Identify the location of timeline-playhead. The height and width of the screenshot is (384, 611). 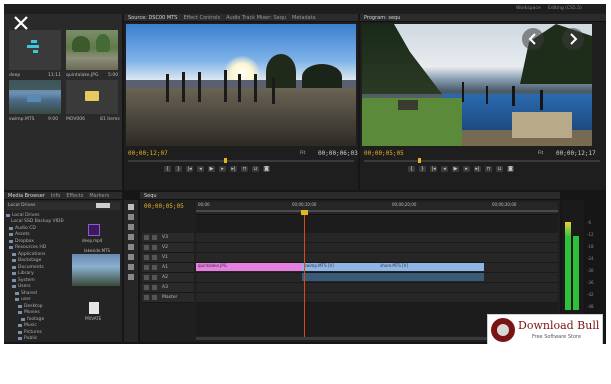
(304, 274).